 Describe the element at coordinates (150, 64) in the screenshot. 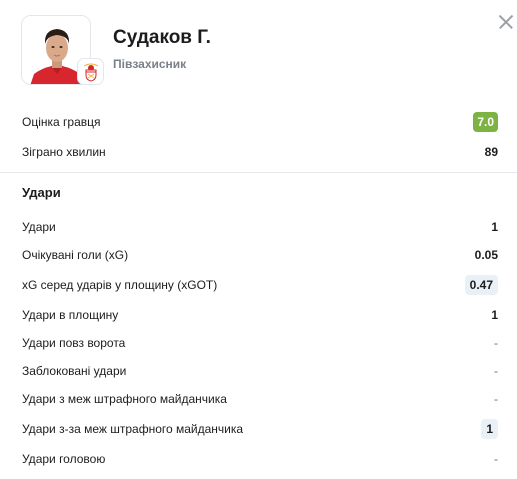

I see `player-position: Півзахисник` at that location.